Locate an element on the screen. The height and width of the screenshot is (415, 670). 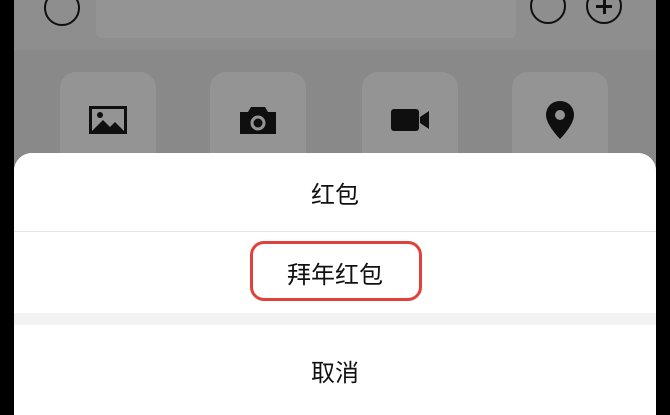
highlight-annotation is located at coordinates (336, 271).